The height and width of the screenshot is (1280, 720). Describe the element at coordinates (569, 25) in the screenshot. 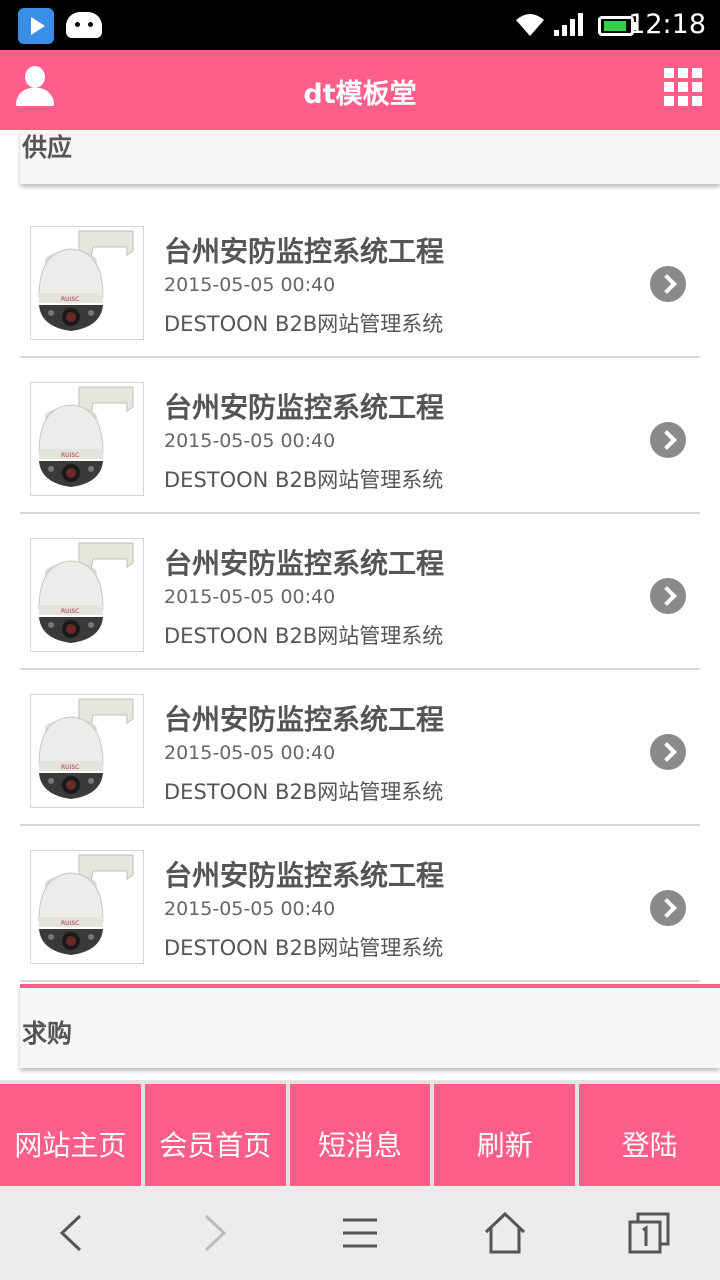

I see `signal-icon` at that location.